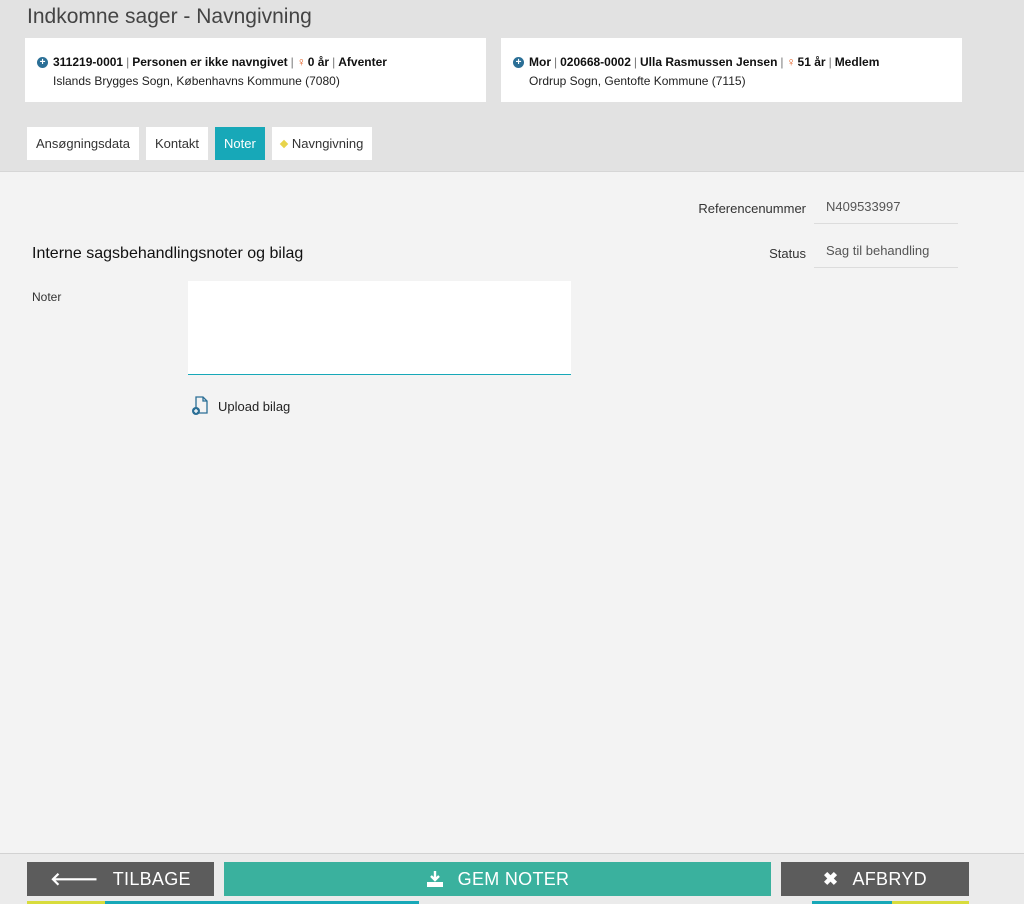 This screenshot has width=1024, height=904. Describe the element at coordinates (47, 297) in the screenshot. I see `notes-label: Noter` at that location.